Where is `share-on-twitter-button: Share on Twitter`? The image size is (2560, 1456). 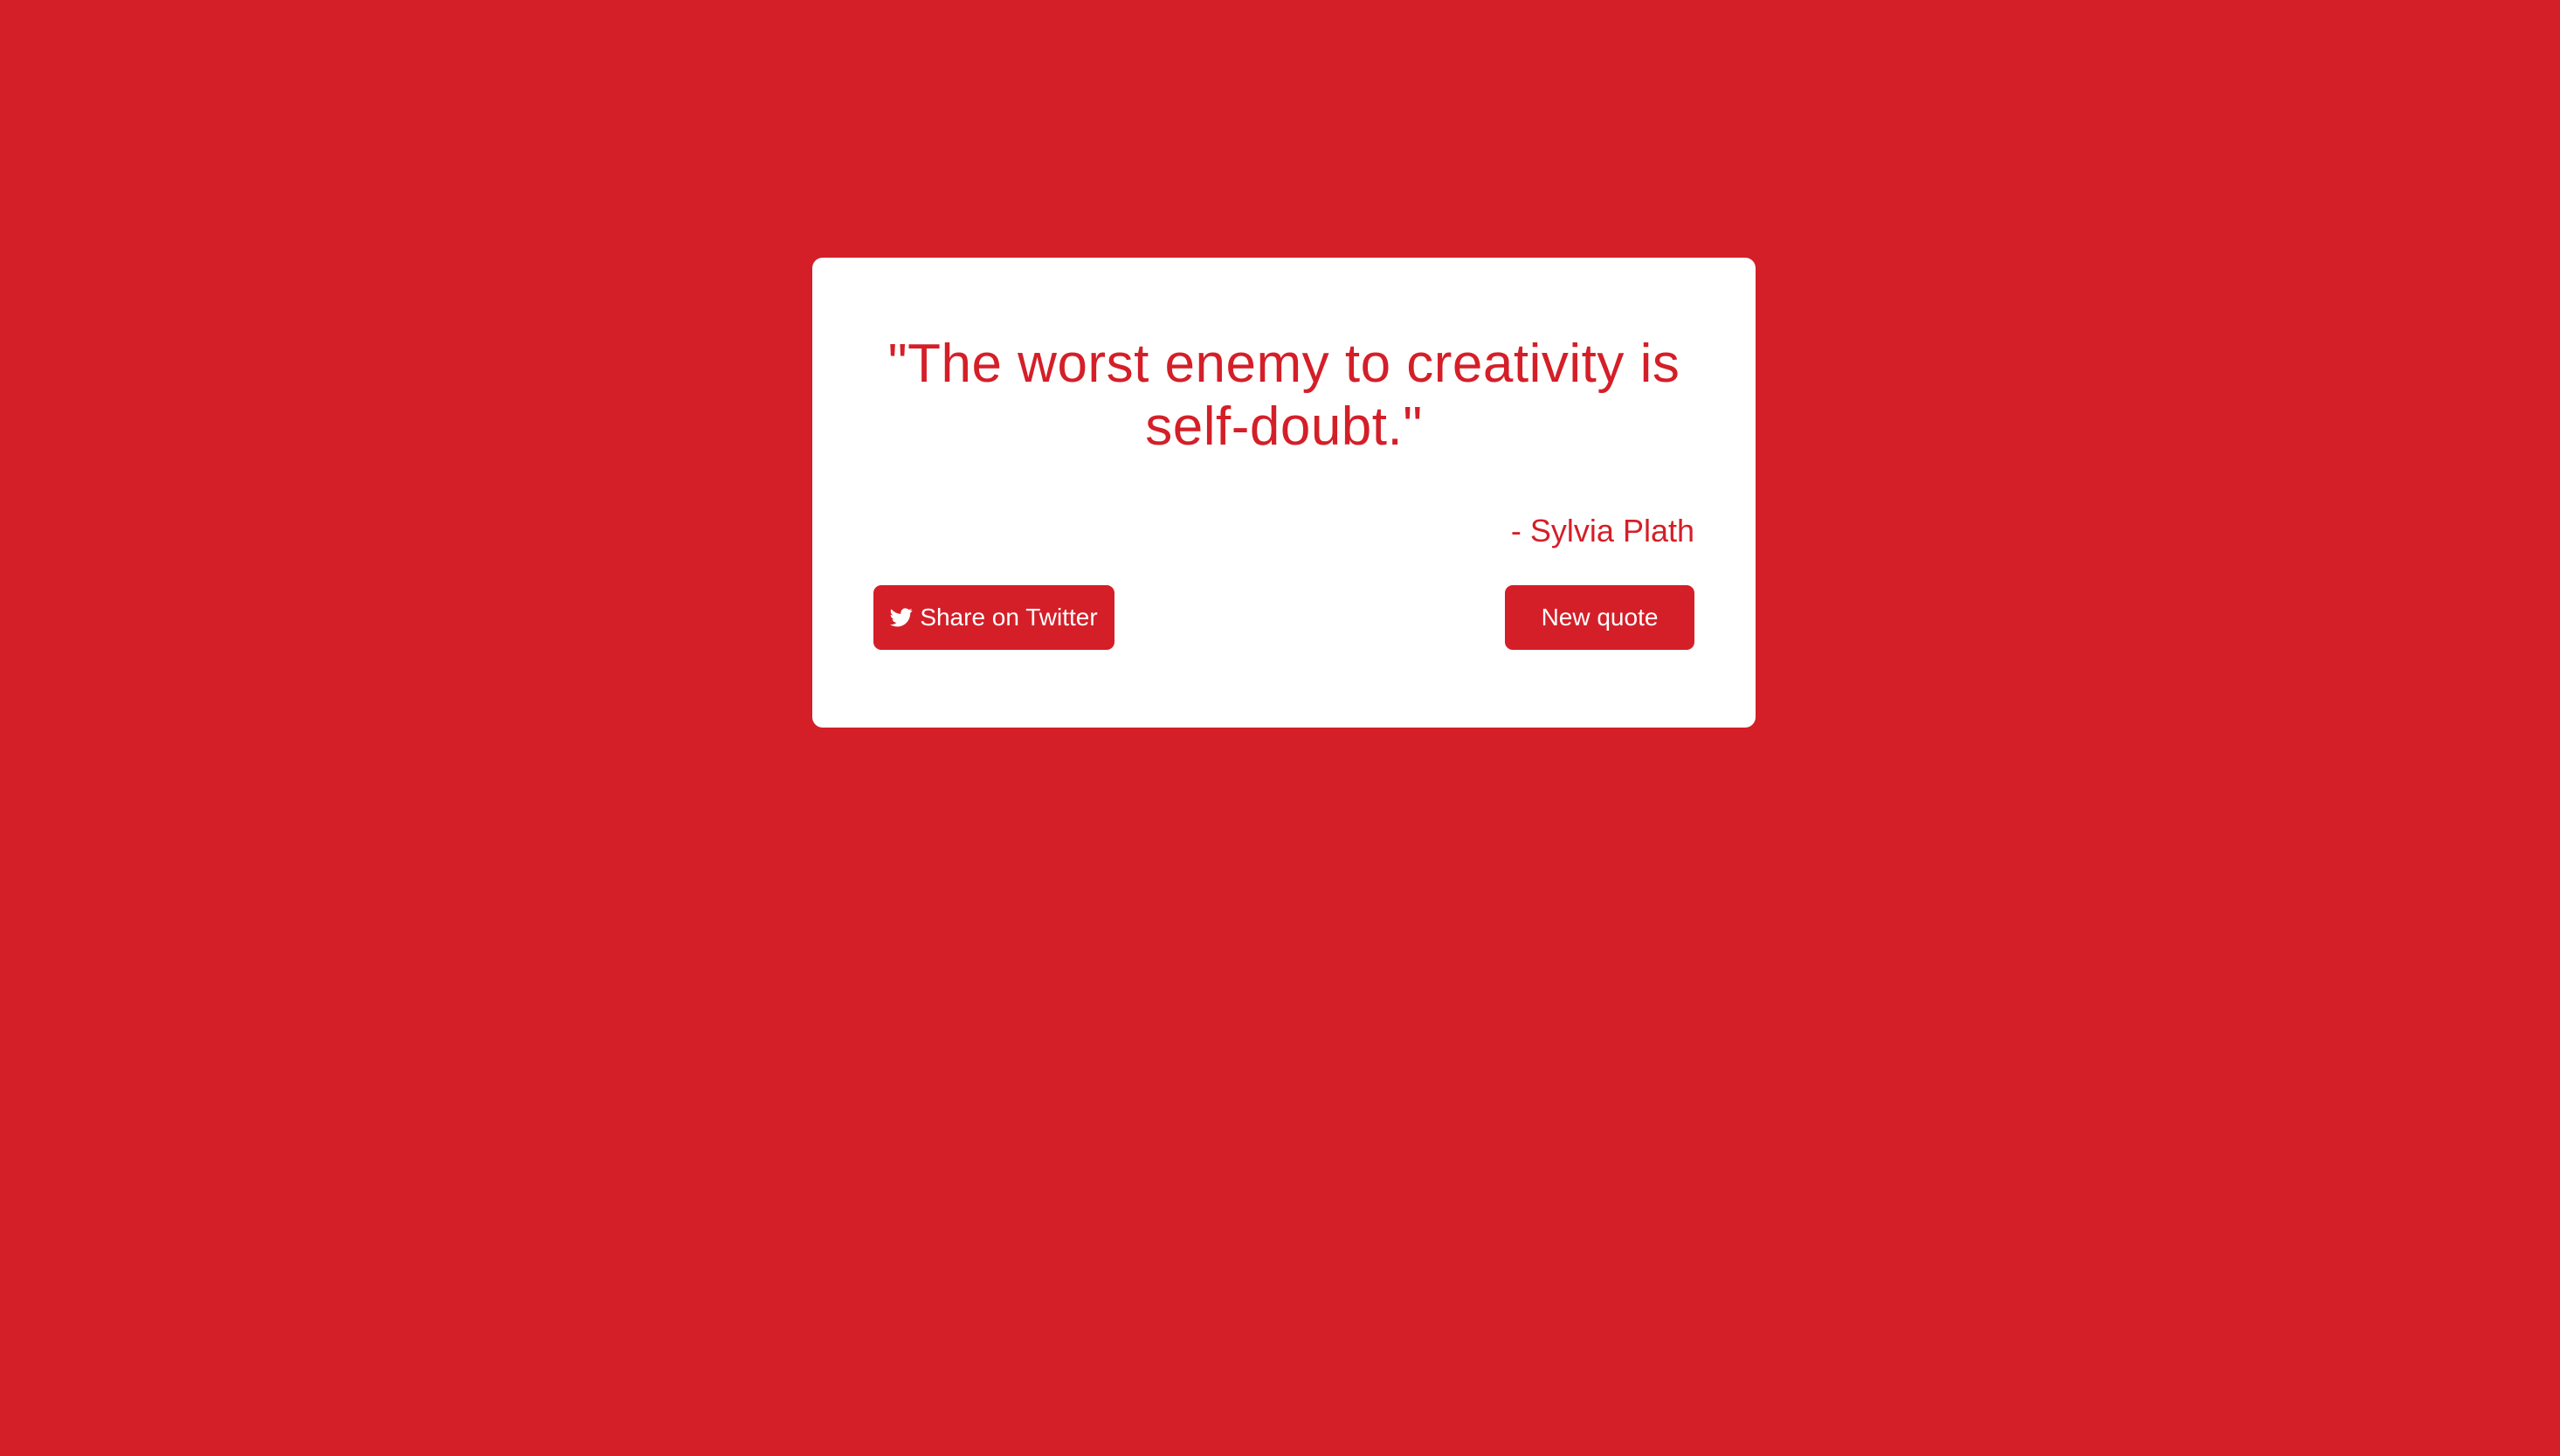 share-on-twitter-button: Share on Twitter is located at coordinates (994, 617).